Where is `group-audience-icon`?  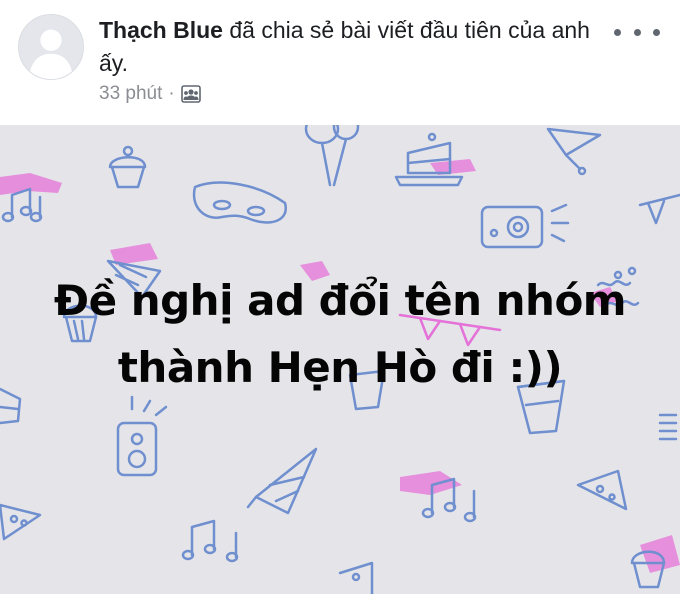
group-audience-icon is located at coordinates (190, 94).